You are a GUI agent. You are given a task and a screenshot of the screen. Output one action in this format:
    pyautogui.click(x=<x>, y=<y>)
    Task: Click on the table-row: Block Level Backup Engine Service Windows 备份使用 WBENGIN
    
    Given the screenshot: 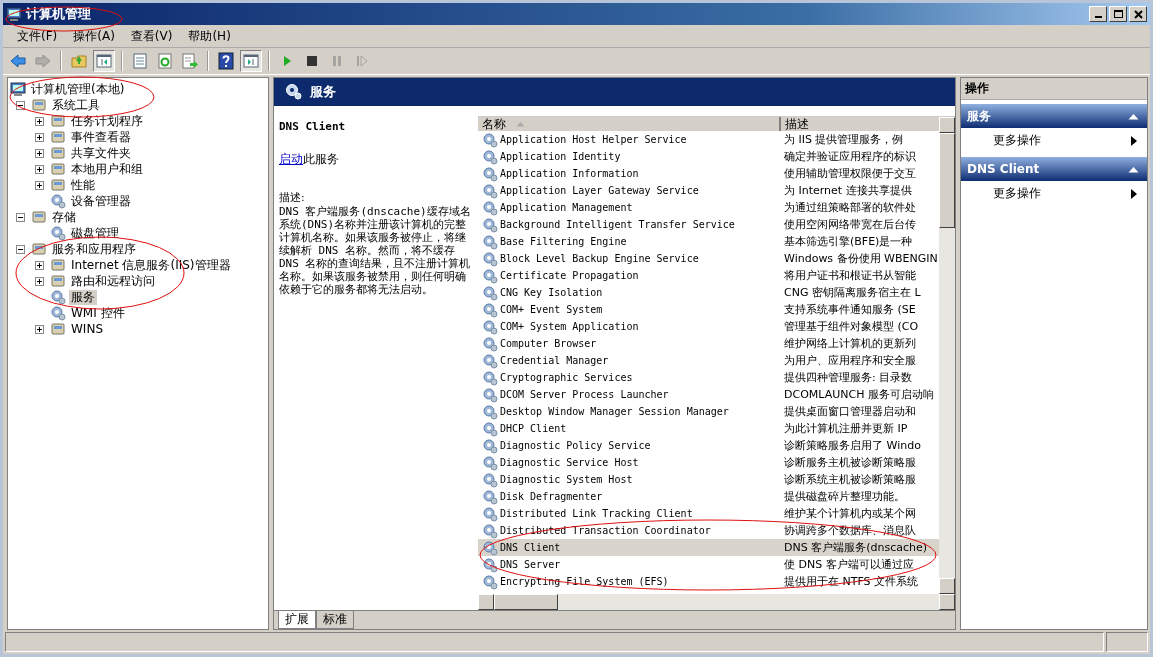 What is the action you would take?
    pyautogui.click(x=708, y=258)
    